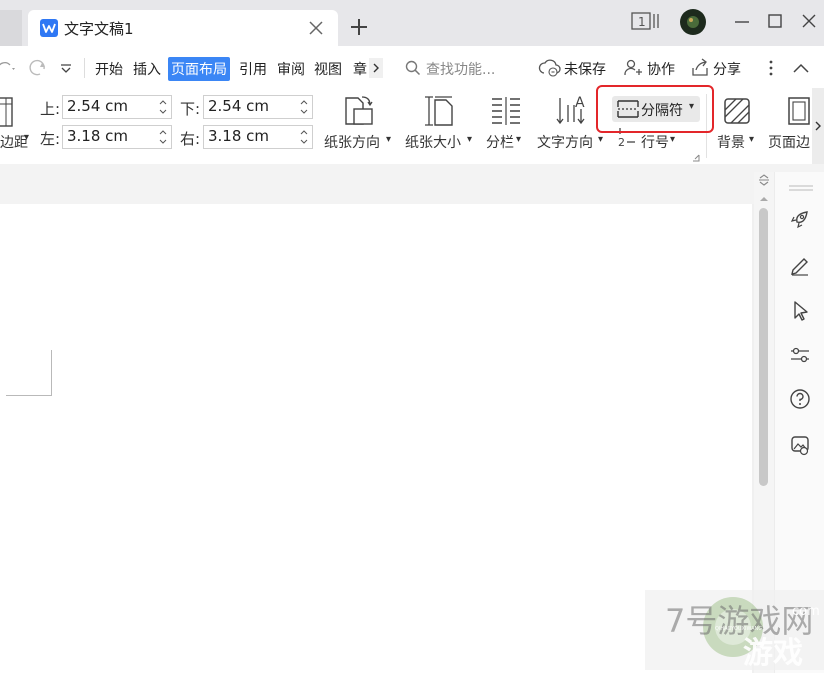 This screenshot has height=673, width=824. I want to click on close-tab-icon, so click(316, 28).